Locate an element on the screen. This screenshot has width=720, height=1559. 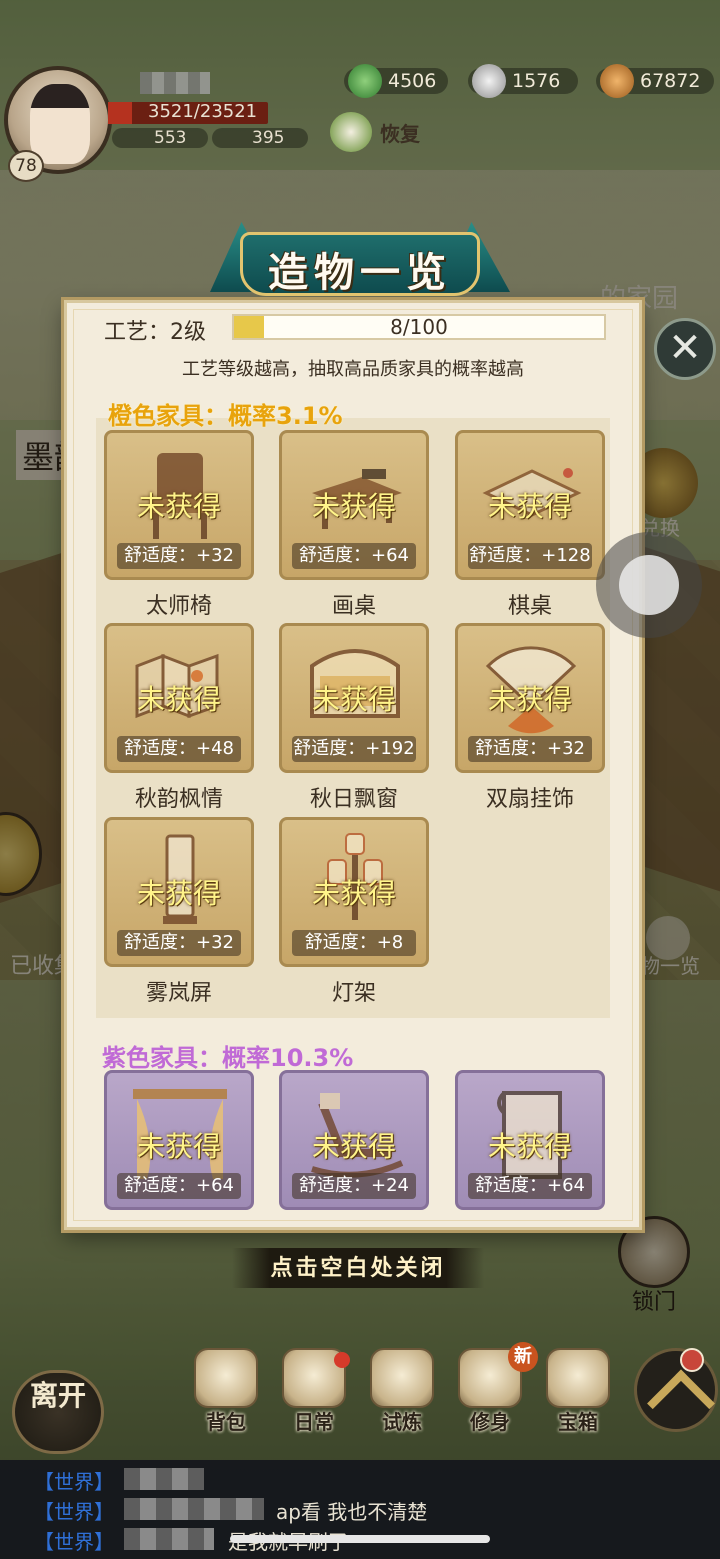
furniture-card: 未获得 舒适度：+128 is located at coordinates (530, 505).